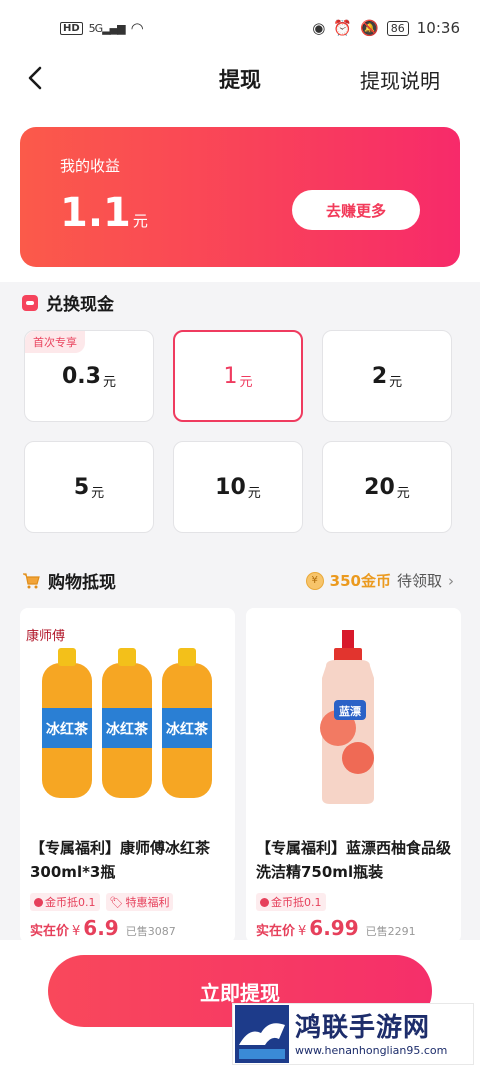  I want to click on earnings-label: 我的收益, so click(90, 166).